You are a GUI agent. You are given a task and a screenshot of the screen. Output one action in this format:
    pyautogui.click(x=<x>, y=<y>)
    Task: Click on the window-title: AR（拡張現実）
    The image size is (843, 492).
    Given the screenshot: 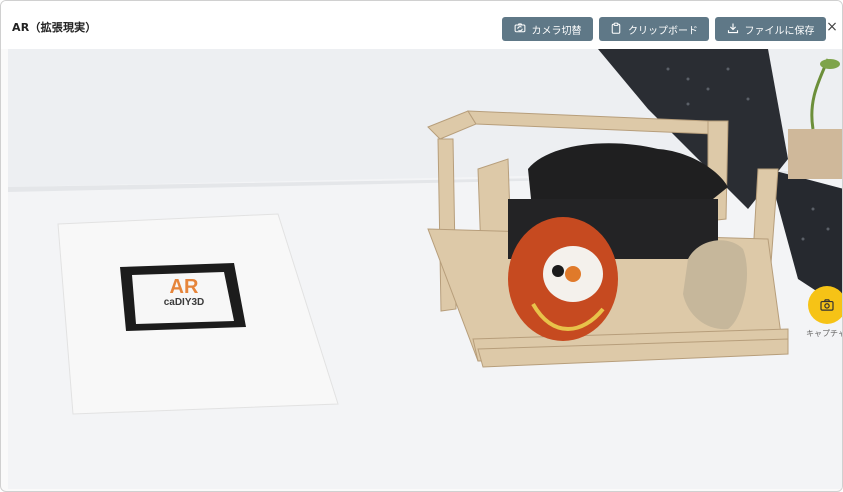 What is the action you would take?
    pyautogui.click(x=54, y=27)
    